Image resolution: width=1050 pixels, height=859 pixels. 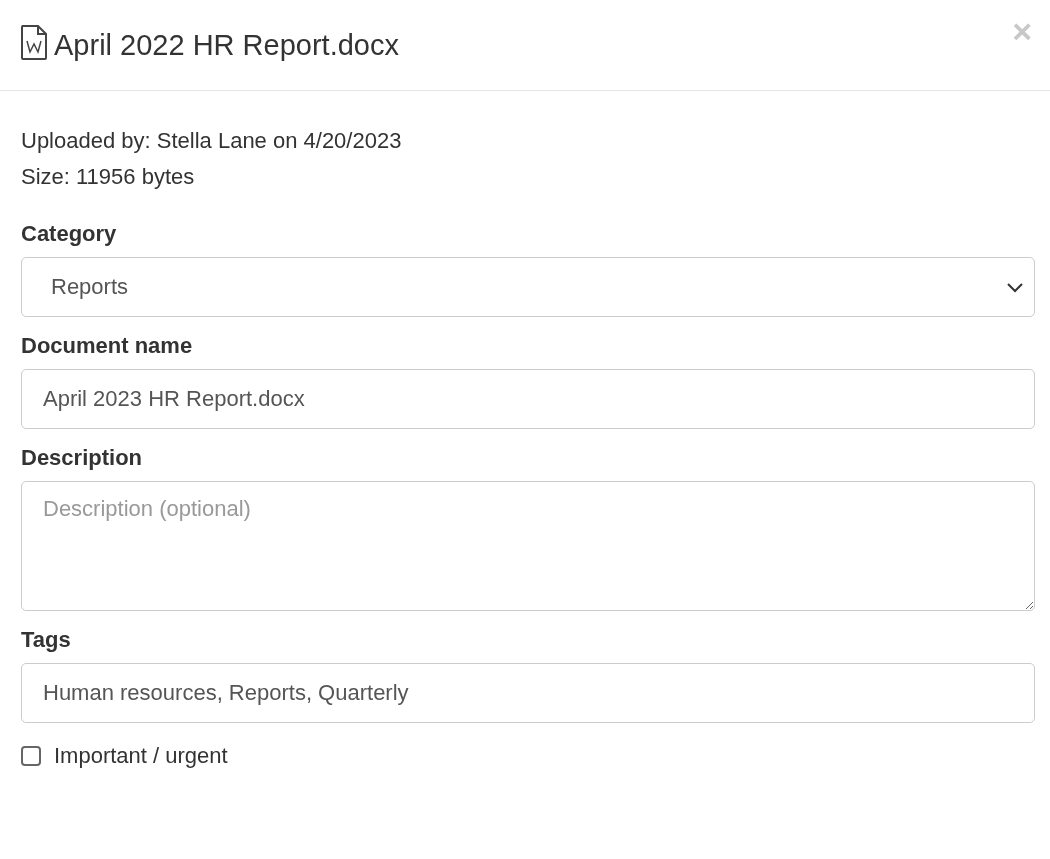 What do you see at coordinates (226, 45) in the screenshot?
I see `dialog-title: April 2022 HR Report.docx` at bounding box center [226, 45].